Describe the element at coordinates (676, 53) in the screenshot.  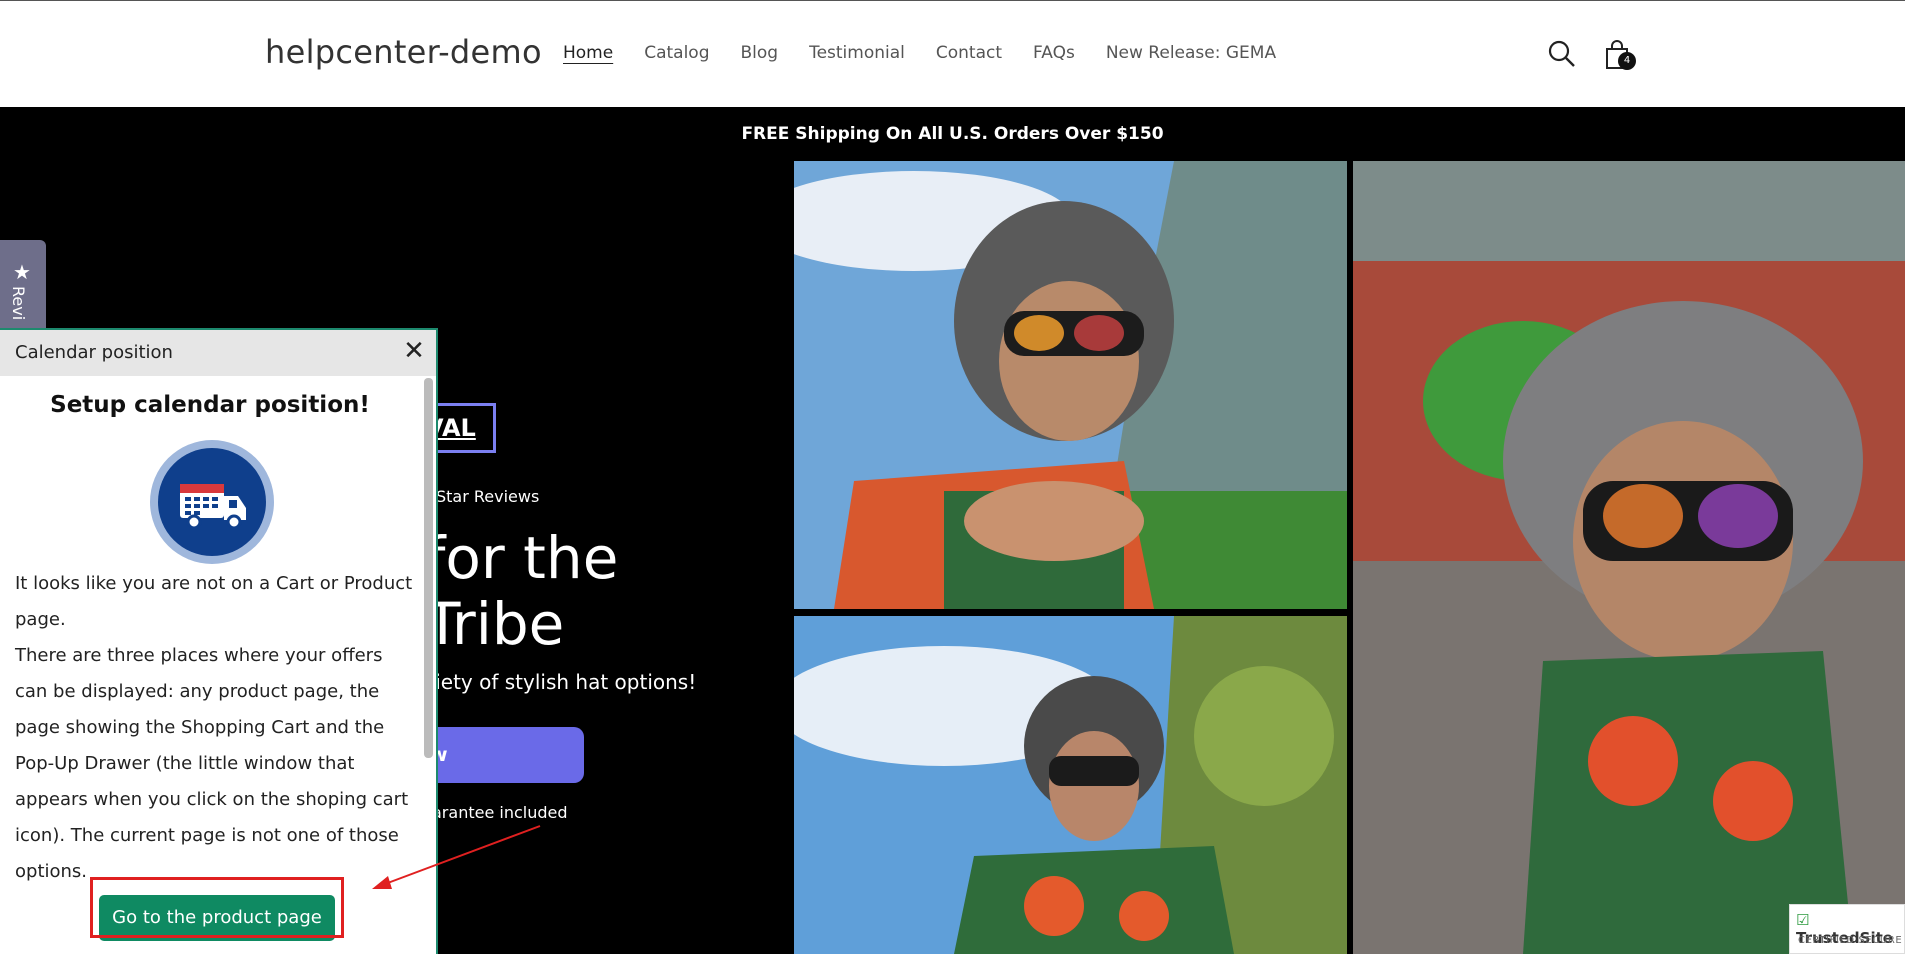
I see `nav-catalog: Catalog` at that location.